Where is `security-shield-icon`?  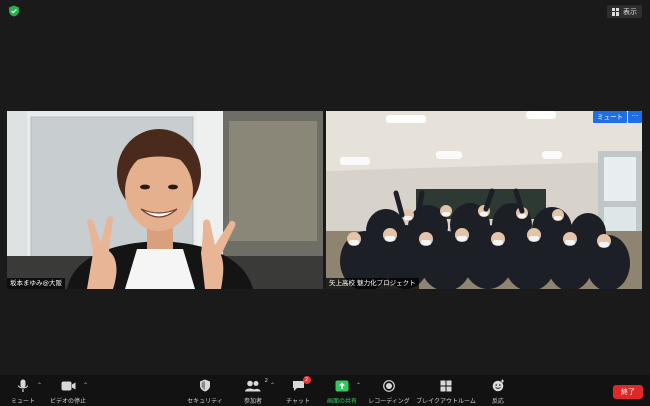
security-shield-icon is located at coordinates (14, 11).